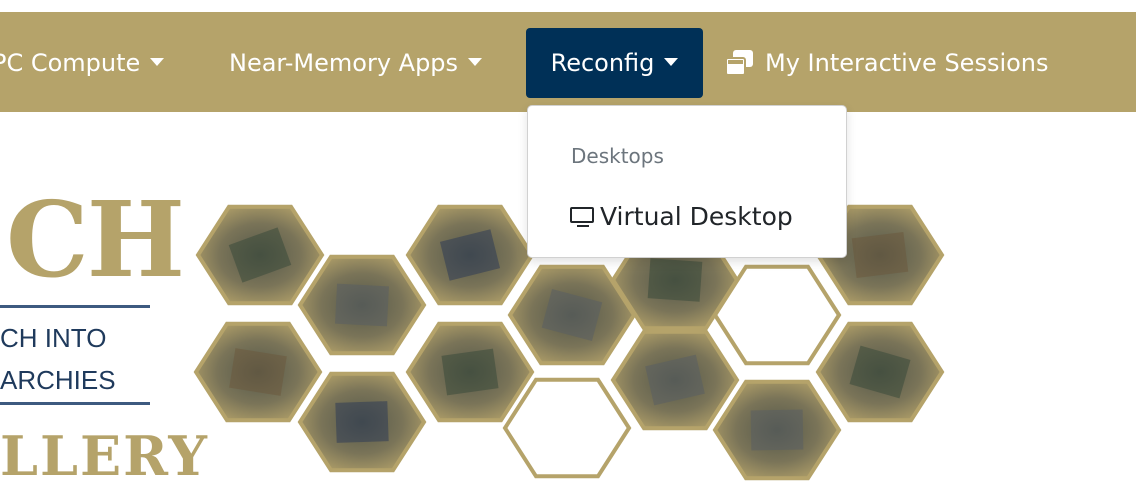 This screenshot has width=1136, height=489. Describe the element at coordinates (617, 156) in the screenshot. I see `dropdown-header-desktops: Desktops` at that location.